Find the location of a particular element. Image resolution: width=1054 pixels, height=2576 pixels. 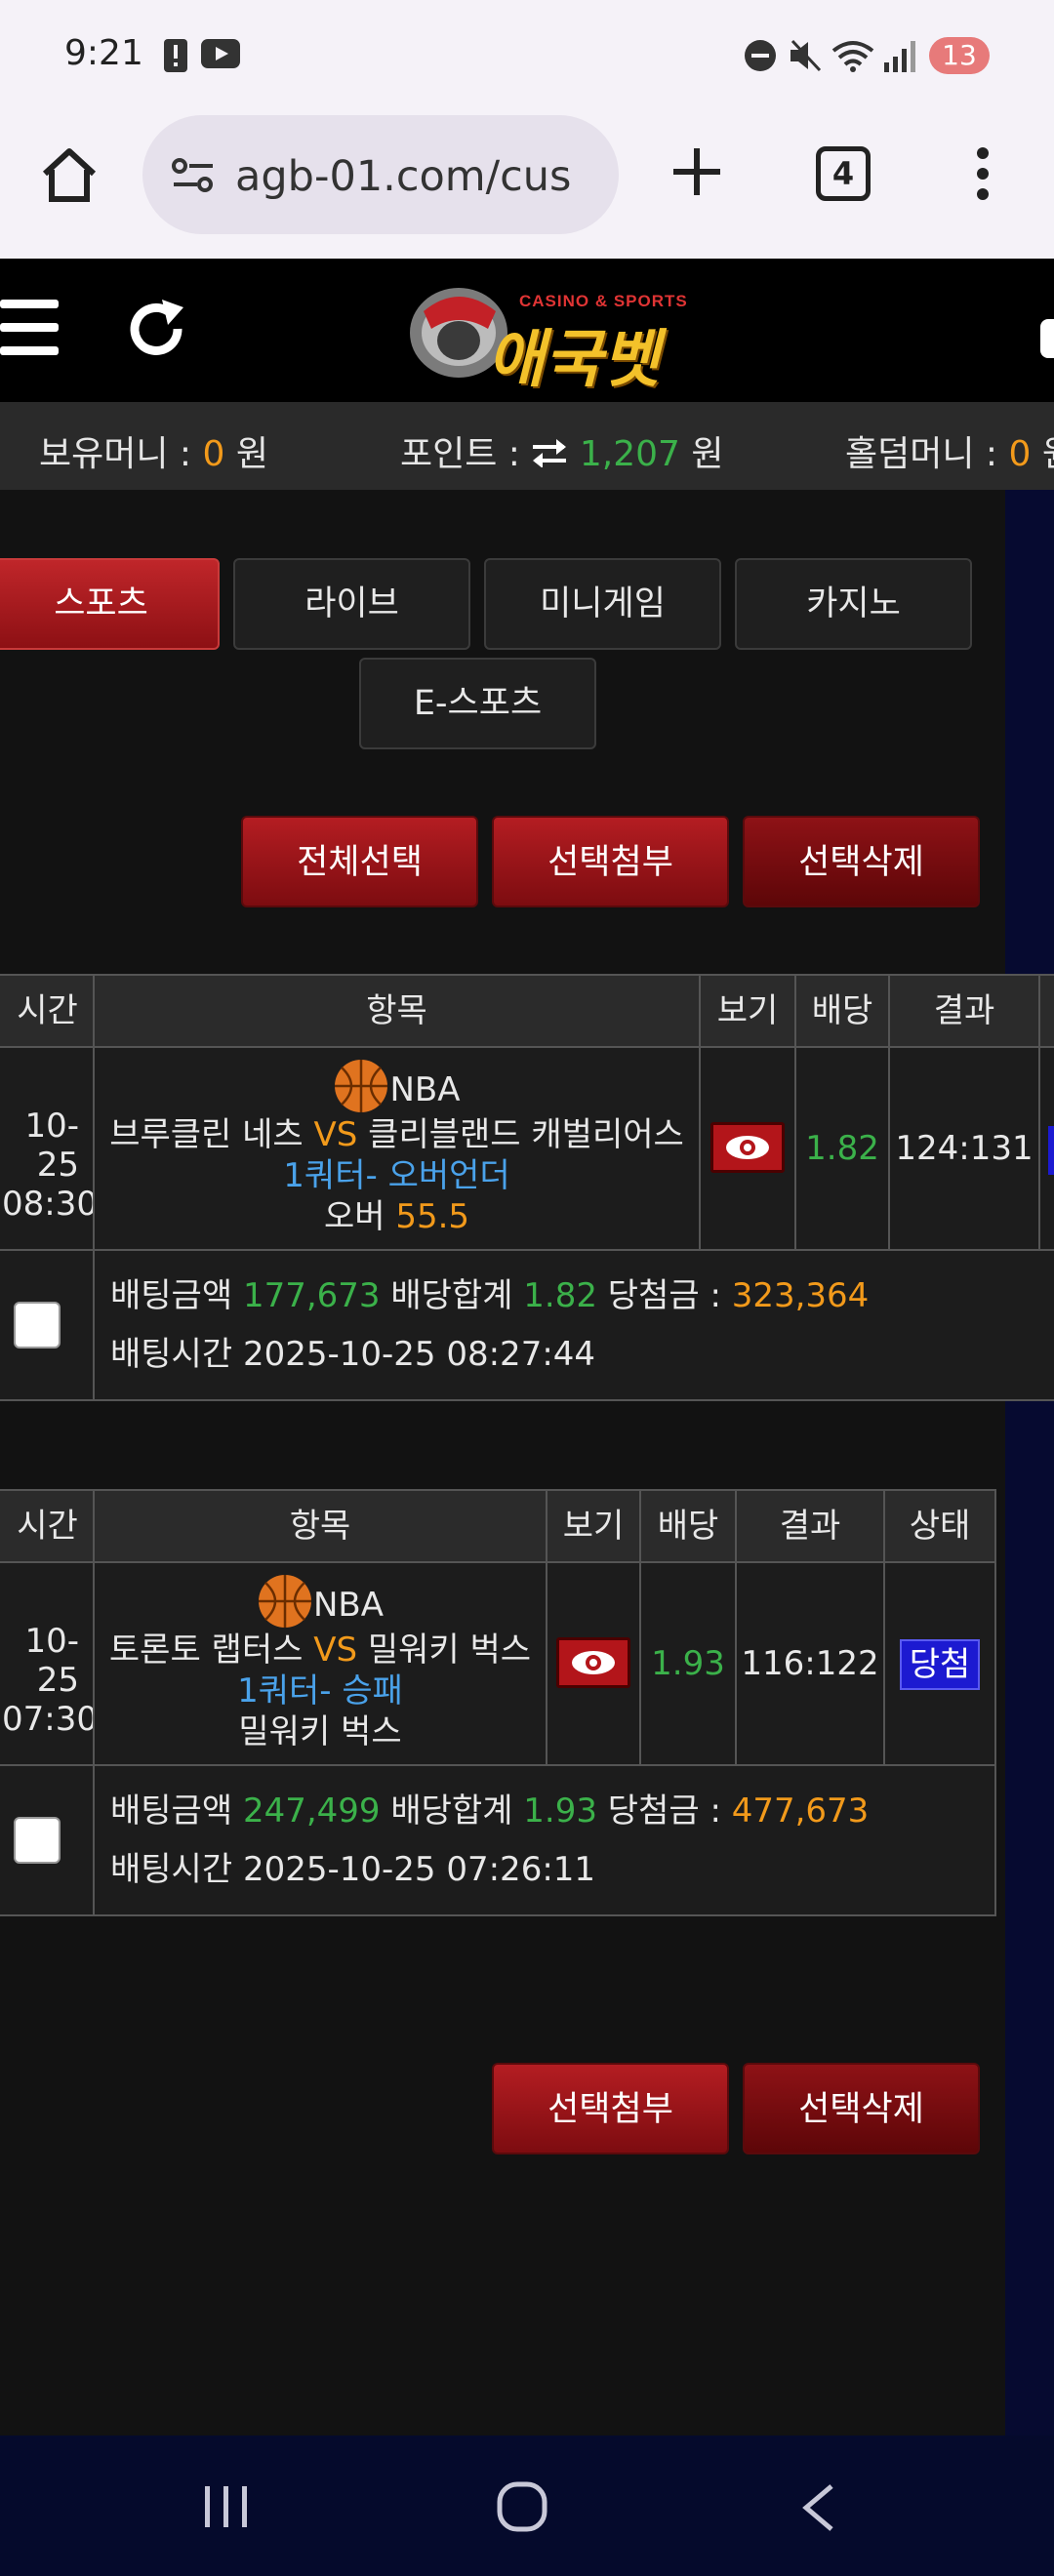

match-date: 10-25 is located at coordinates (52, 1661).